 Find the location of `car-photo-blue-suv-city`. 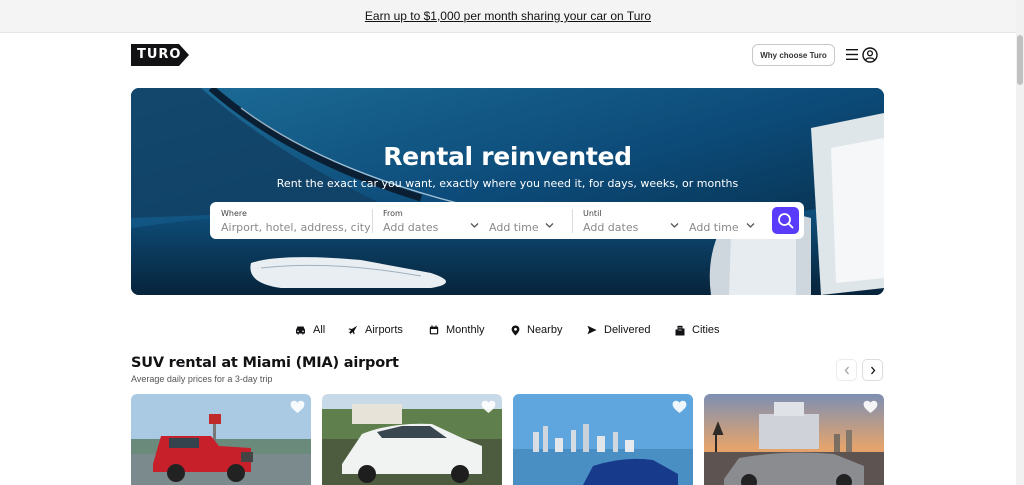

car-photo-blue-suv-city is located at coordinates (603, 439).